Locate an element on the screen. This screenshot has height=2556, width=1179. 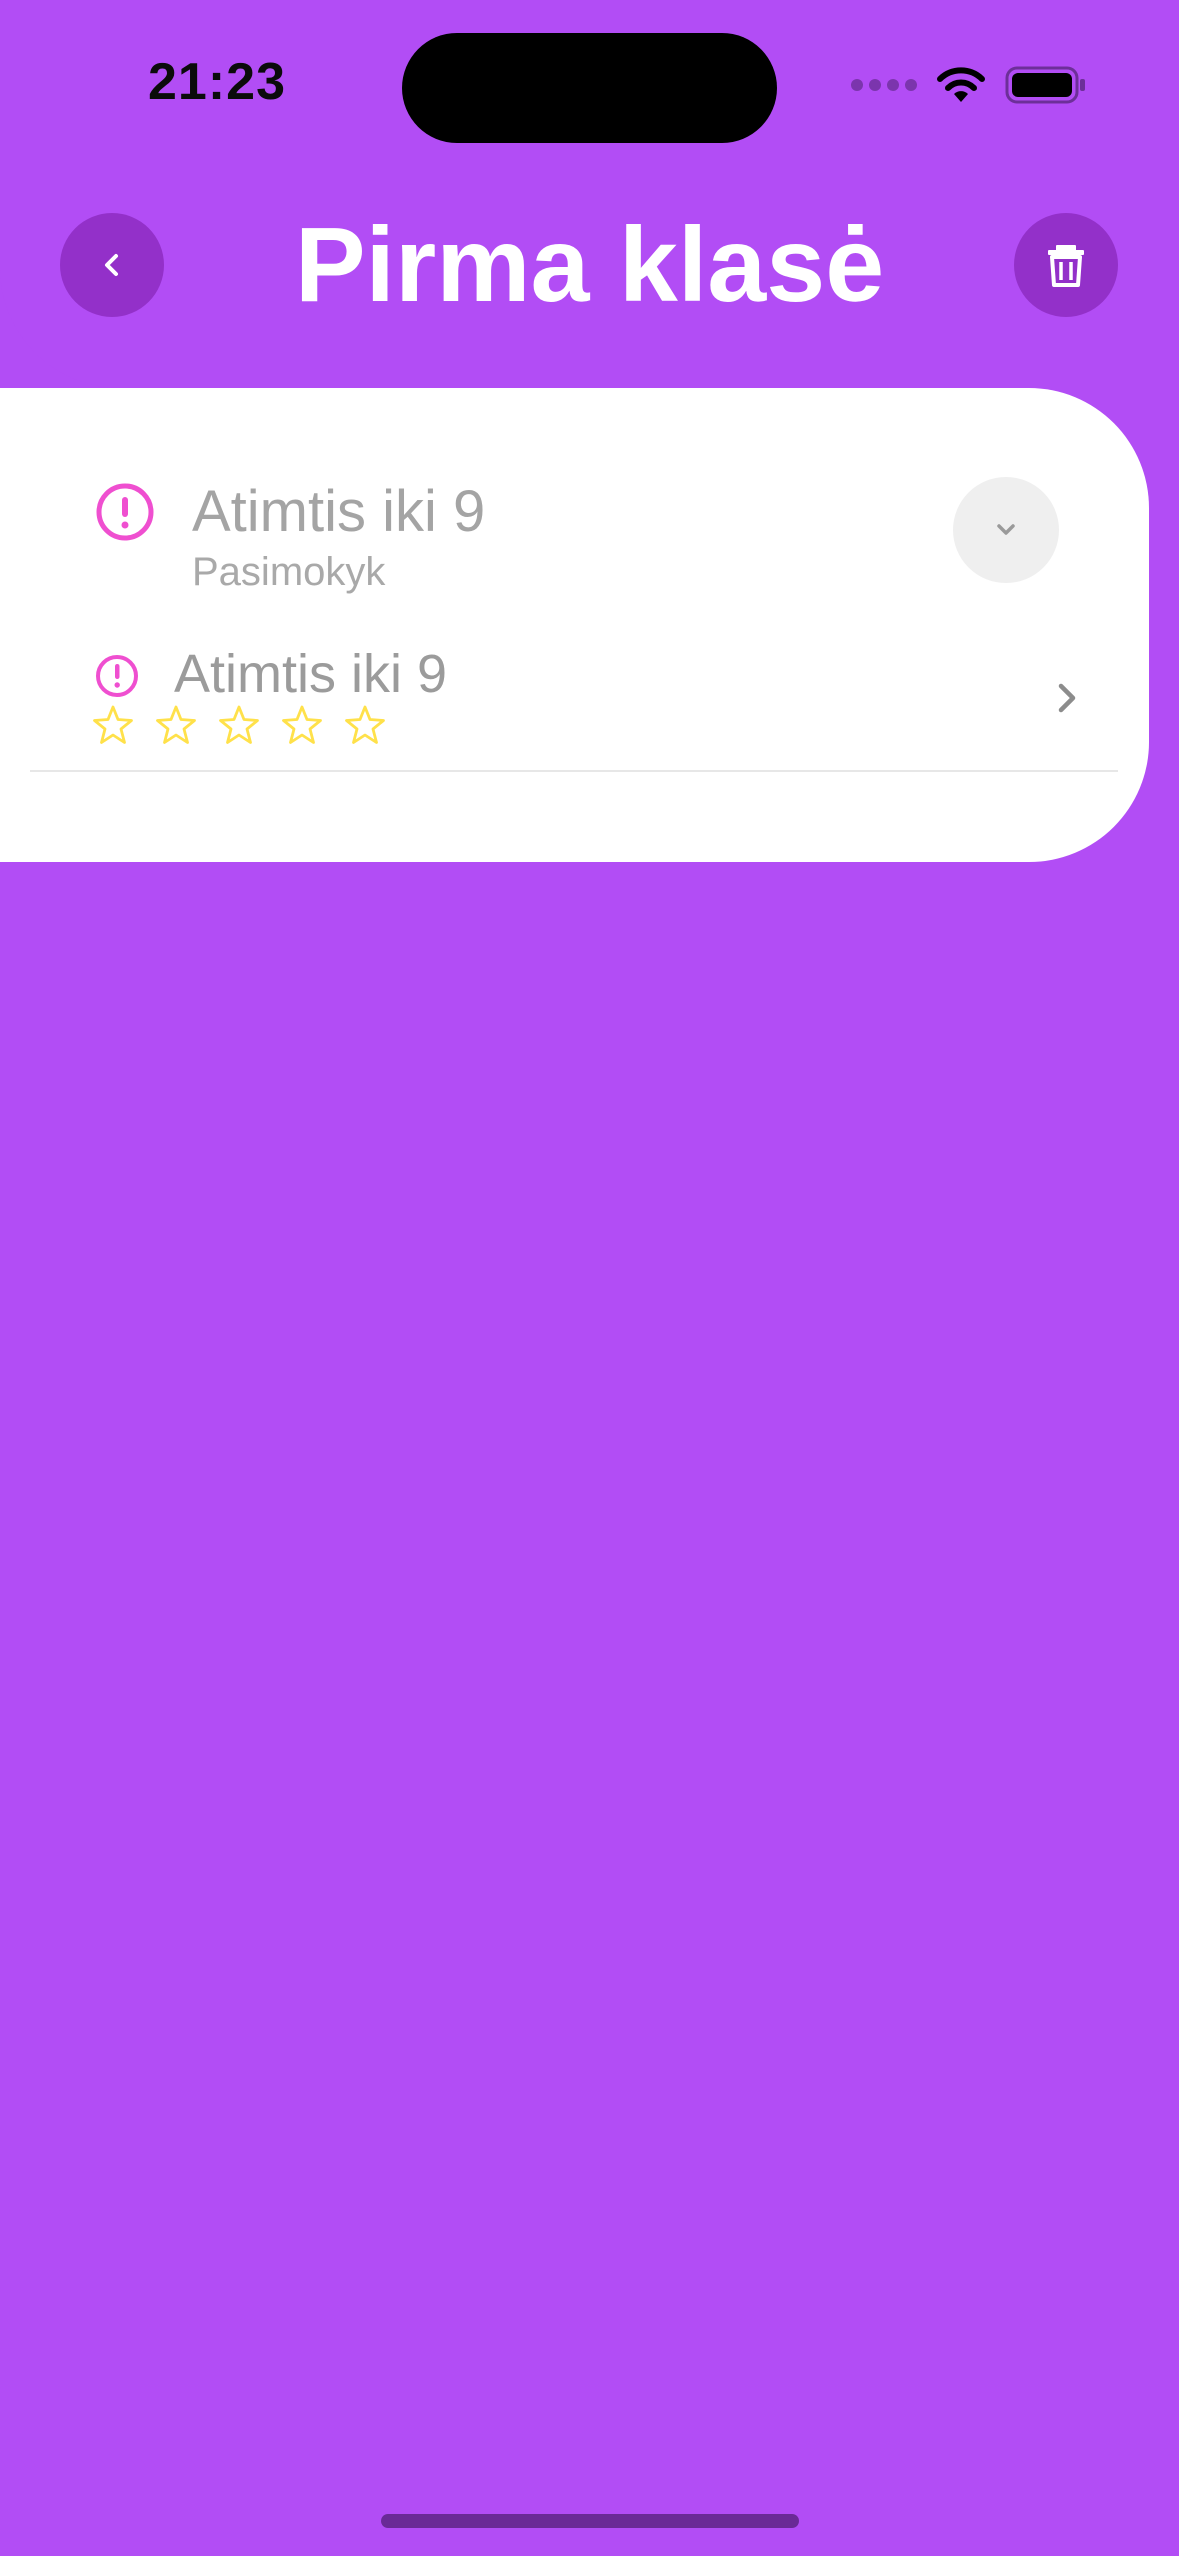
open-lesson-button is located at coordinates (1067, 700).